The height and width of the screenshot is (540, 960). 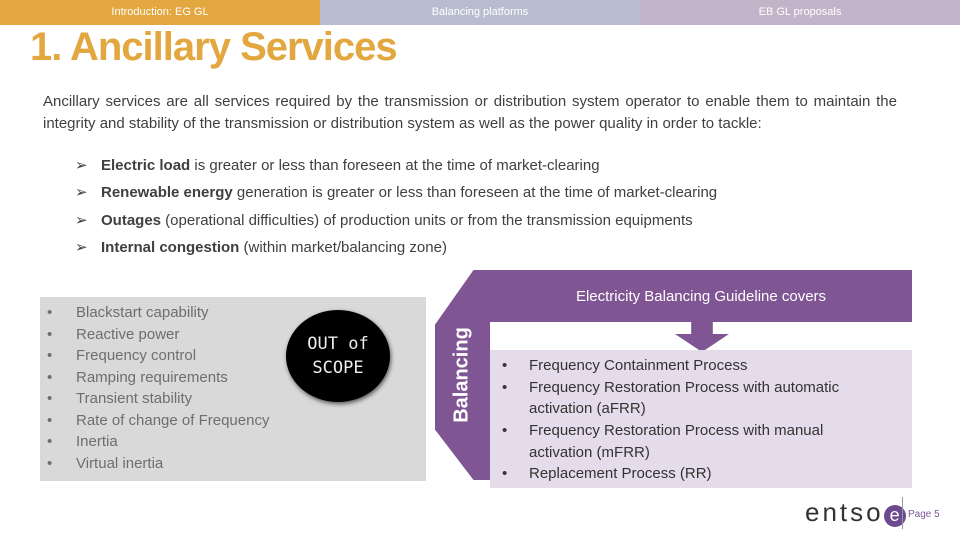 What do you see at coordinates (607, 473) in the screenshot?
I see `list-item: • Replacement Process (RR)` at bounding box center [607, 473].